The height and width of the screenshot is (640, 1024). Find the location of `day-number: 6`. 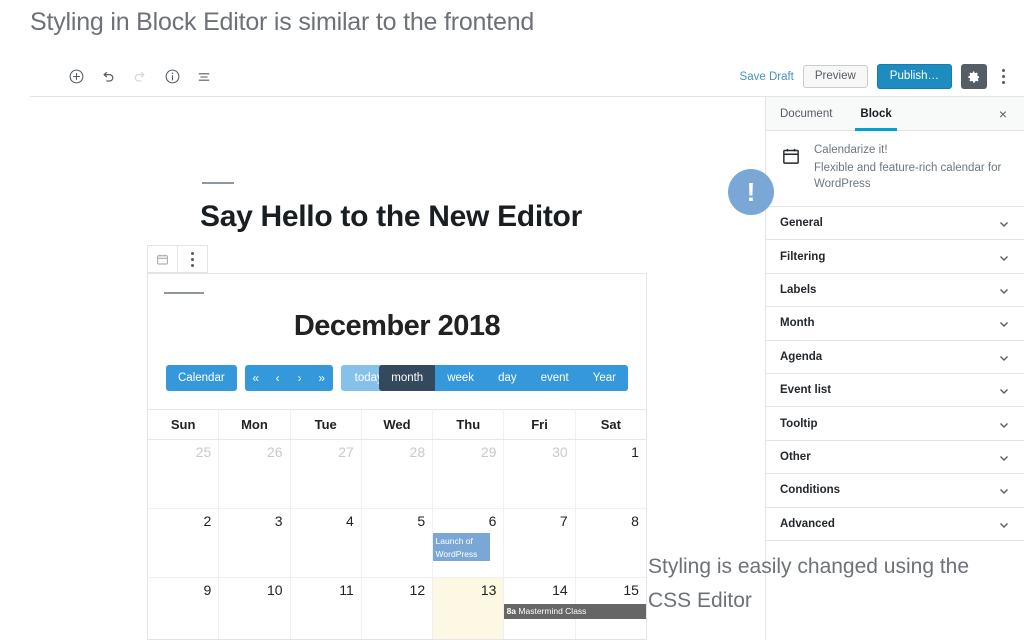

day-number: 6 is located at coordinates (492, 521).